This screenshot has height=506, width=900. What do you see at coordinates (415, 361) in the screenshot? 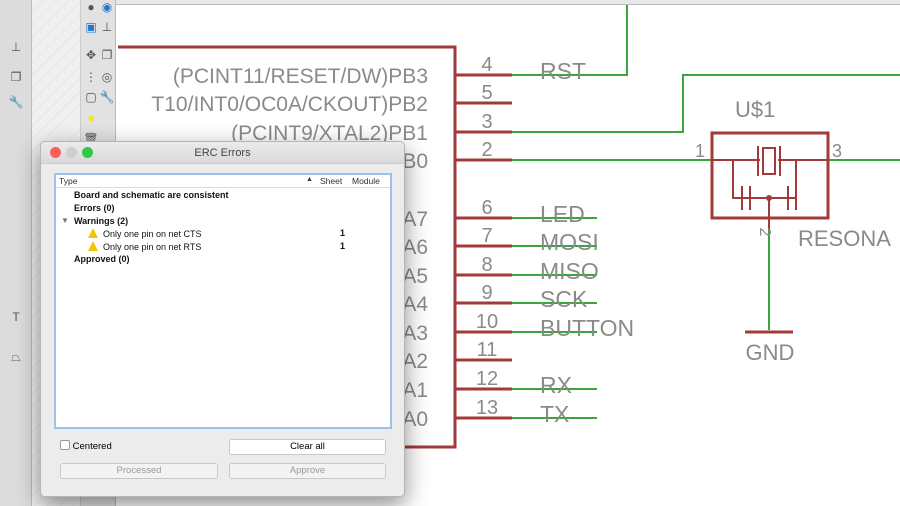
I see `pin-label: A2` at bounding box center [415, 361].